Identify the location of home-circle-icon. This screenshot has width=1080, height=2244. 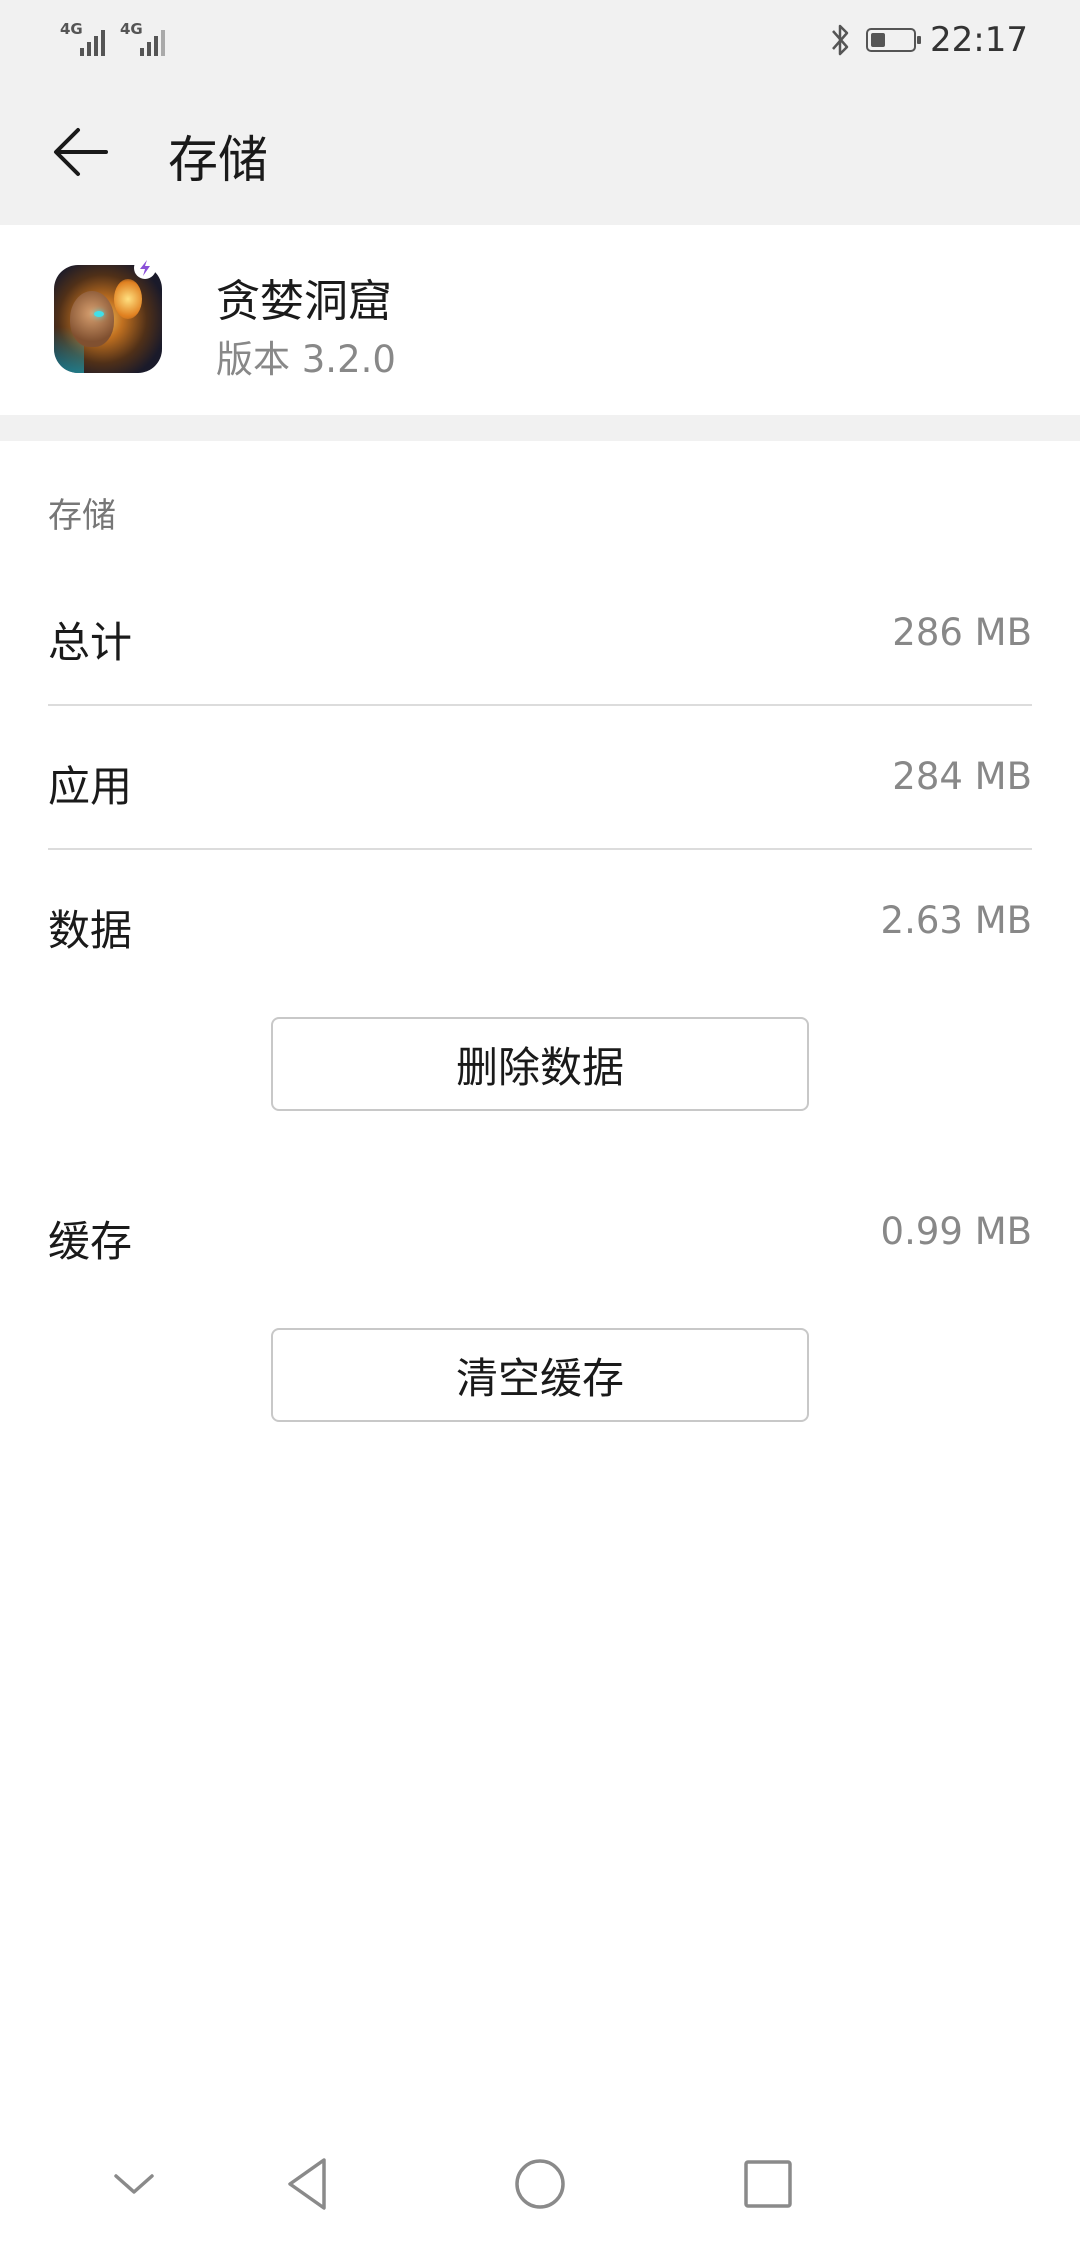
(540, 2184).